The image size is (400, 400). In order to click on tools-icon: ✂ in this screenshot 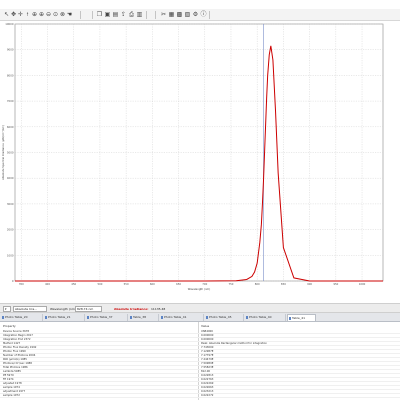, I will do `click(163, 14)`.